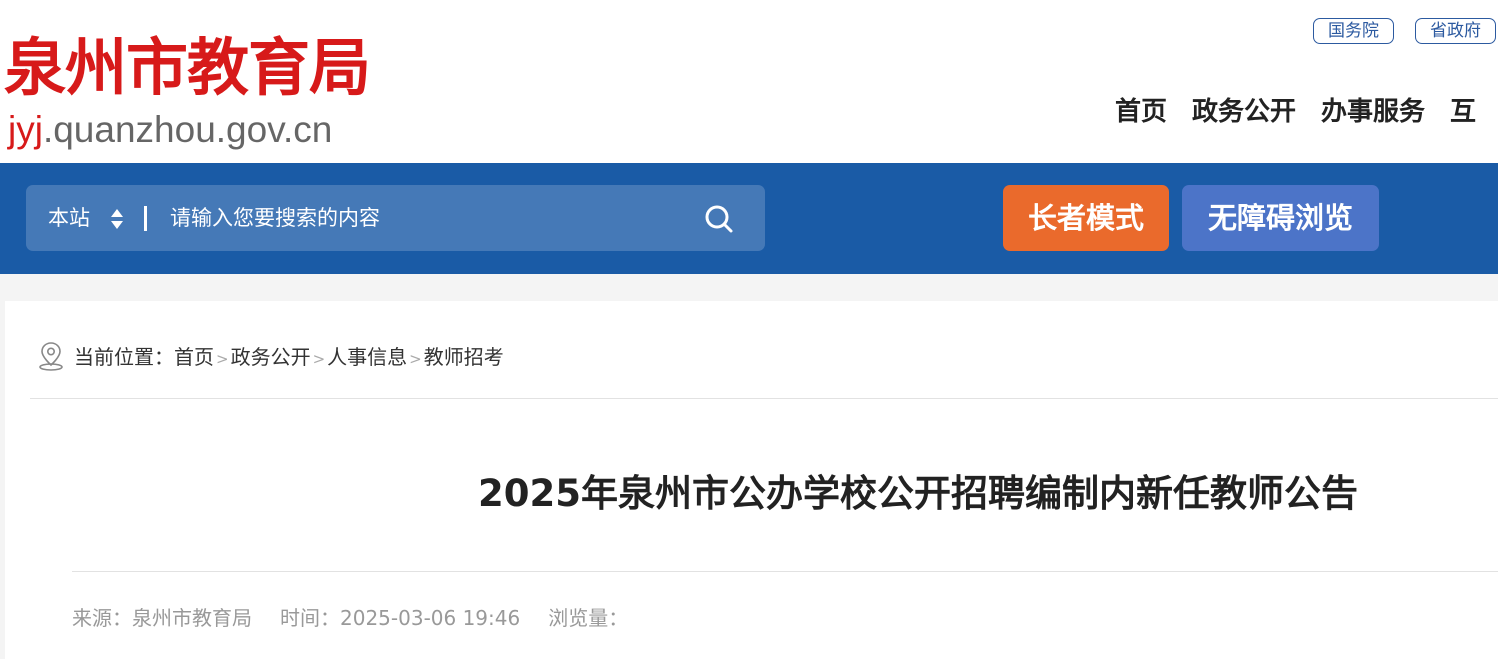  What do you see at coordinates (162, 618) in the screenshot?
I see `article-source: 来源：泉州市教育局` at bounding box center [162, 618].